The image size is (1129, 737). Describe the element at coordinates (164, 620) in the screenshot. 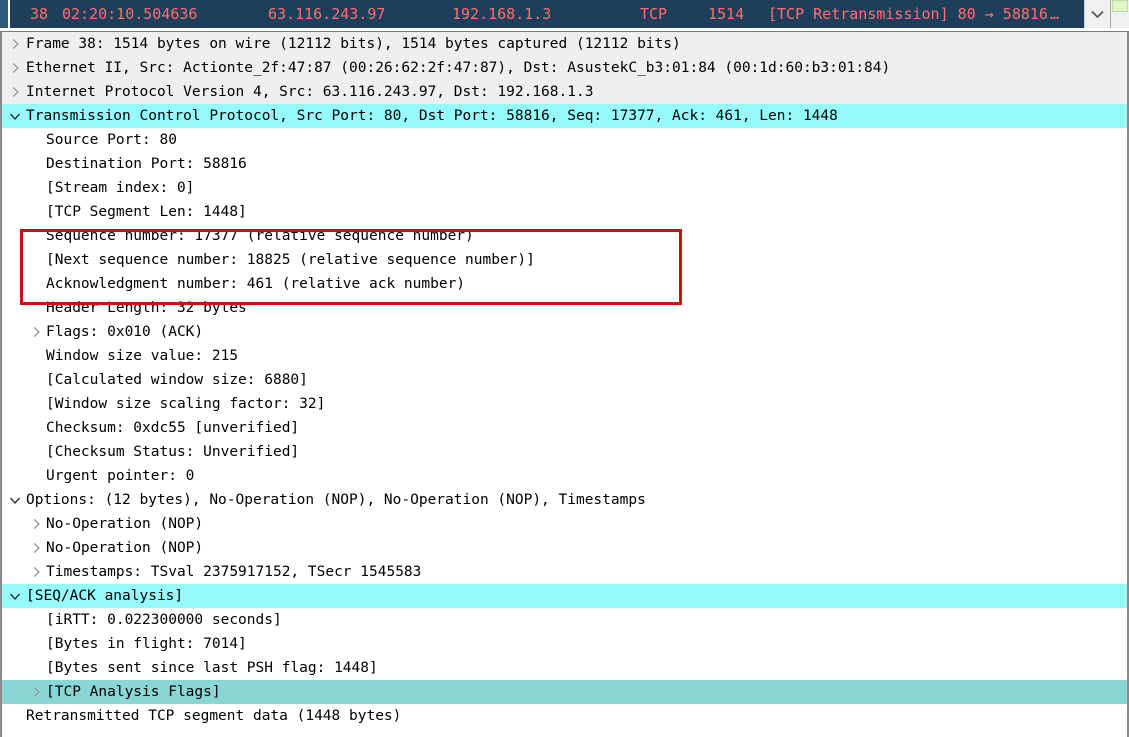

I see `tree-row-label: [iRTT: 0.022300000 seconds]` at that location.